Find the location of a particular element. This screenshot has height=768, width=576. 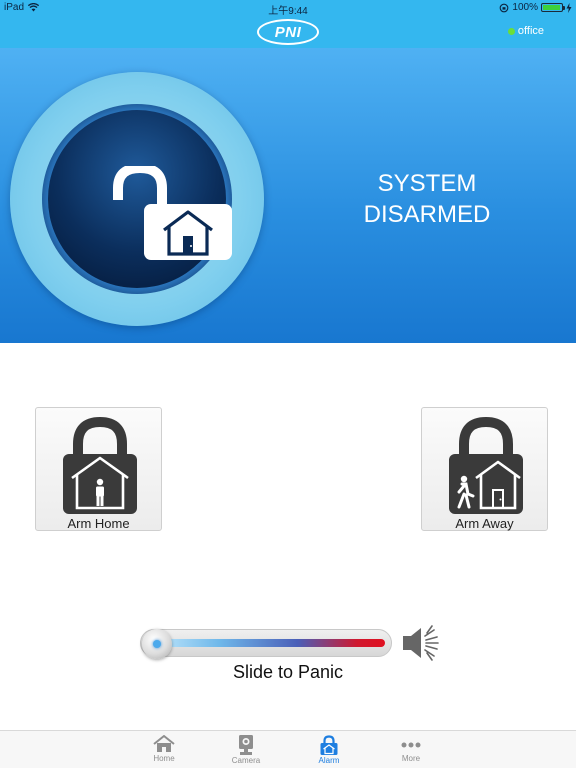

camera-icon is located at coordinates (246, 745).